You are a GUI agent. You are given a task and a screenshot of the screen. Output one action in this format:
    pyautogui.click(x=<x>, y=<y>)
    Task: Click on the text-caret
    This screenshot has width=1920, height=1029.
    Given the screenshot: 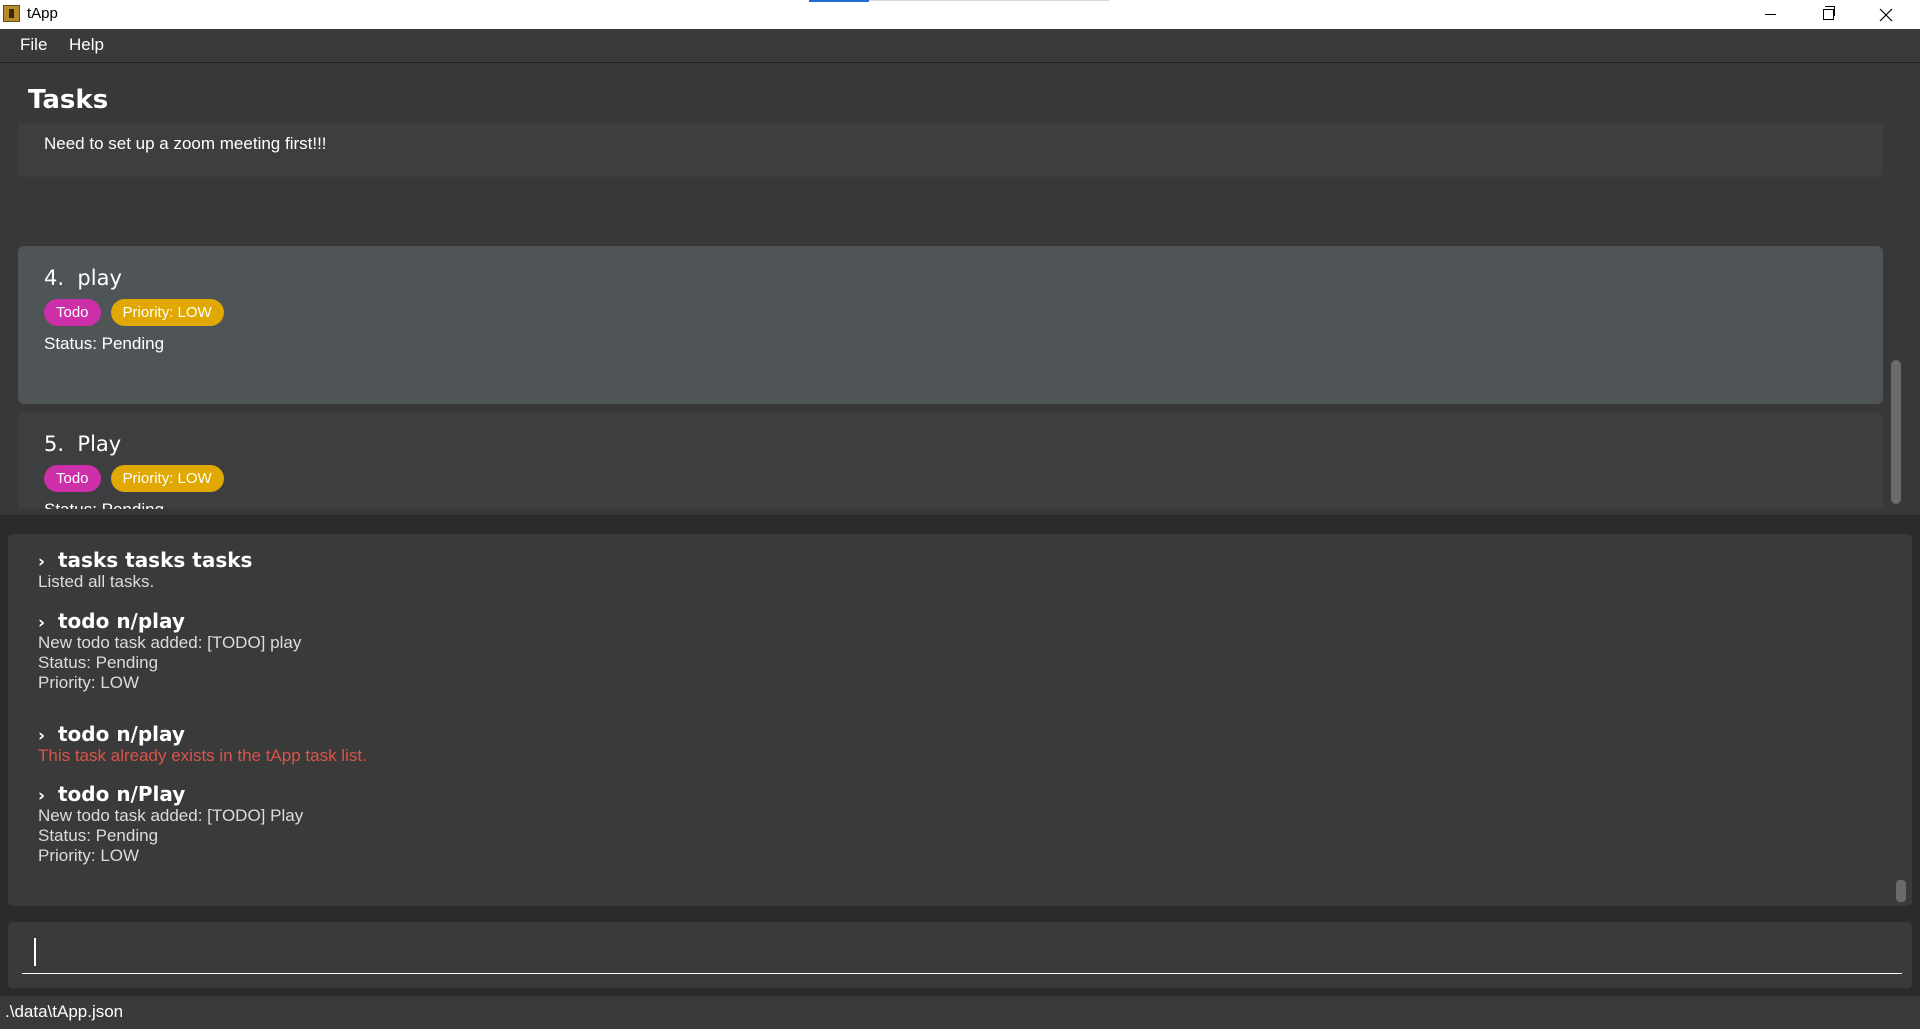 What is the action you would take?
    pyautogui.click(x=35, y=952)
    